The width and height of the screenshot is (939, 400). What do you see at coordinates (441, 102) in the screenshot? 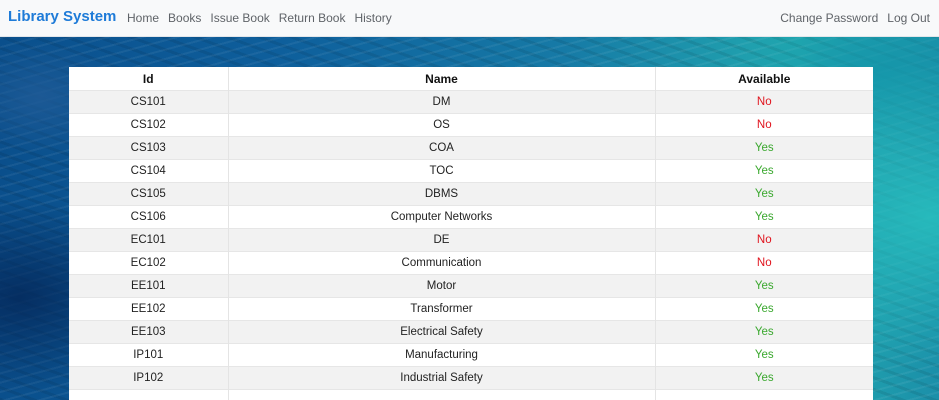
I see `cell-name: DM` at bounding box center [441, 102].